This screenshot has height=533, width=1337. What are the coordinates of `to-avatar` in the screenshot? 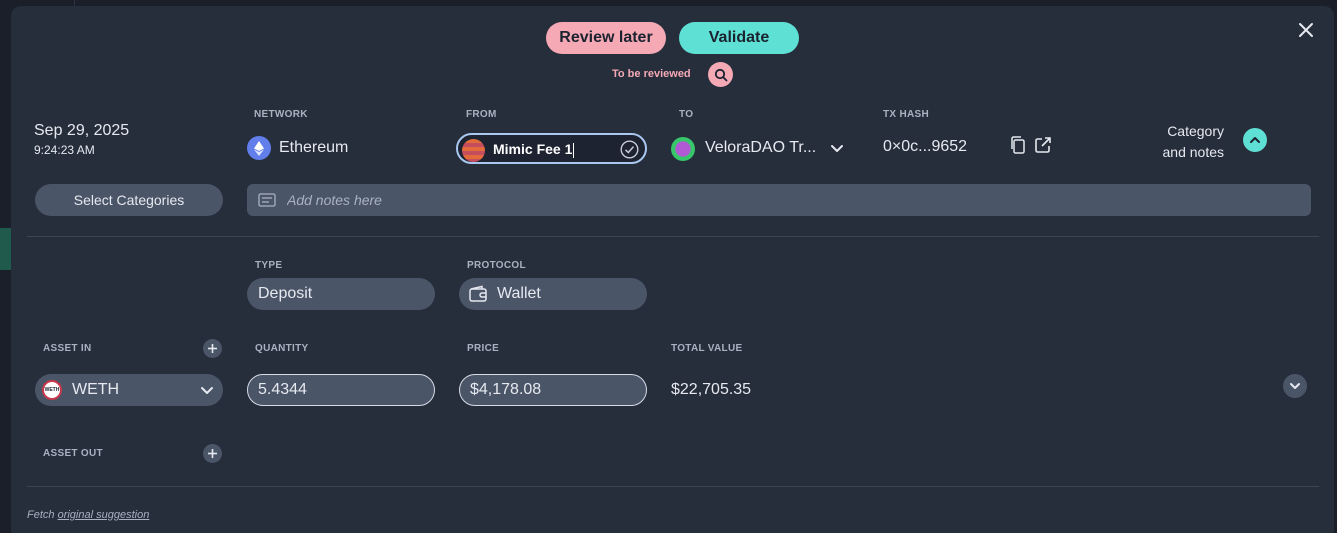 It's located at (683, 149).